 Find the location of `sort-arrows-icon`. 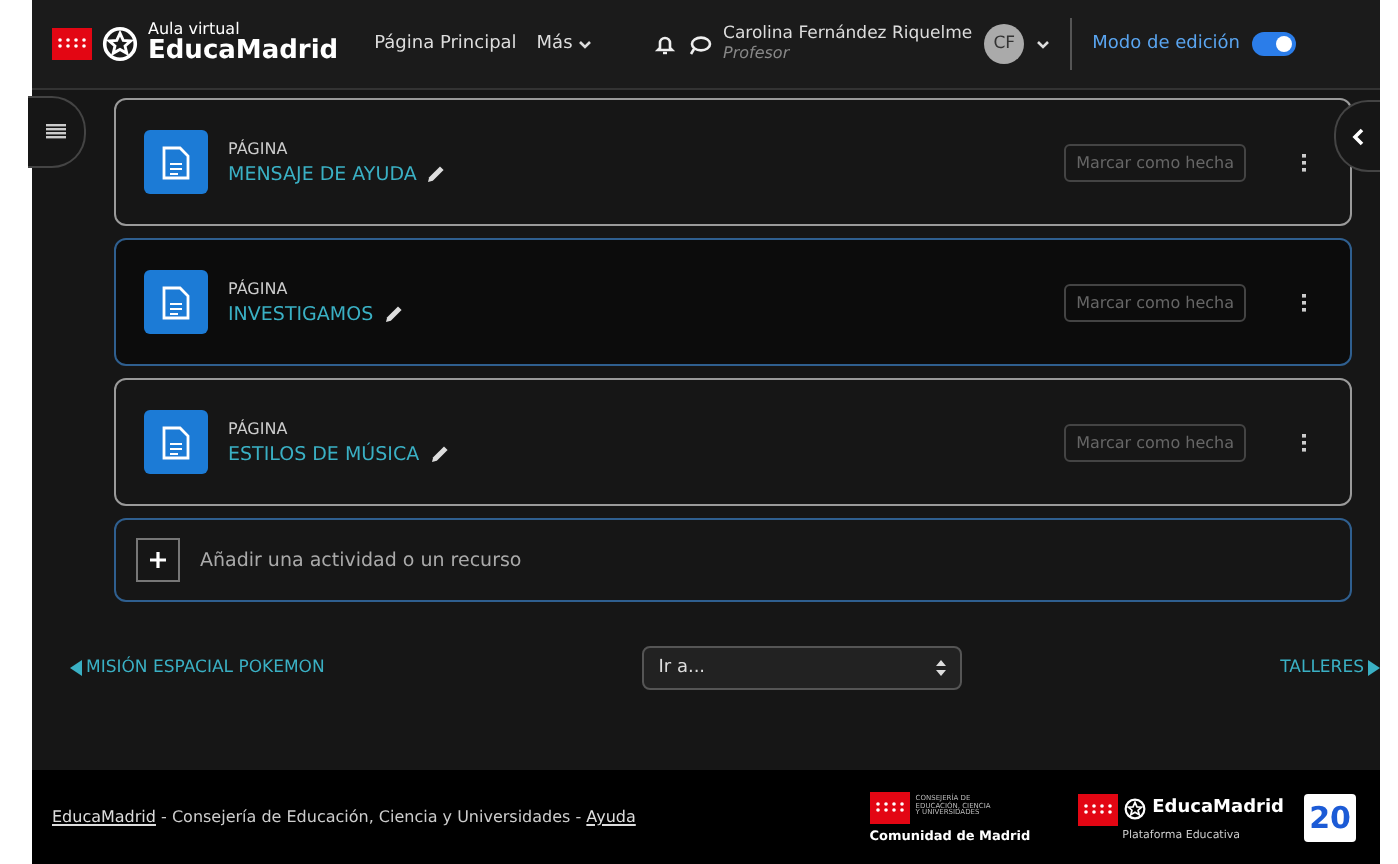

sort-arrows-icon is located at coordinates (941, 668).